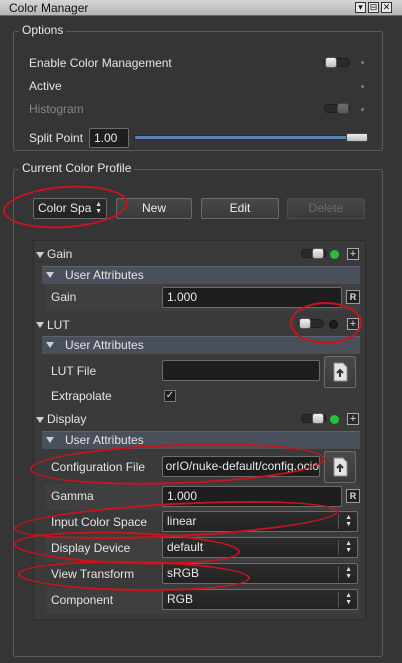  Describe the element at coordinates (56, 109) in the screenshot. I see `histogram-label: Histogram` at that location.